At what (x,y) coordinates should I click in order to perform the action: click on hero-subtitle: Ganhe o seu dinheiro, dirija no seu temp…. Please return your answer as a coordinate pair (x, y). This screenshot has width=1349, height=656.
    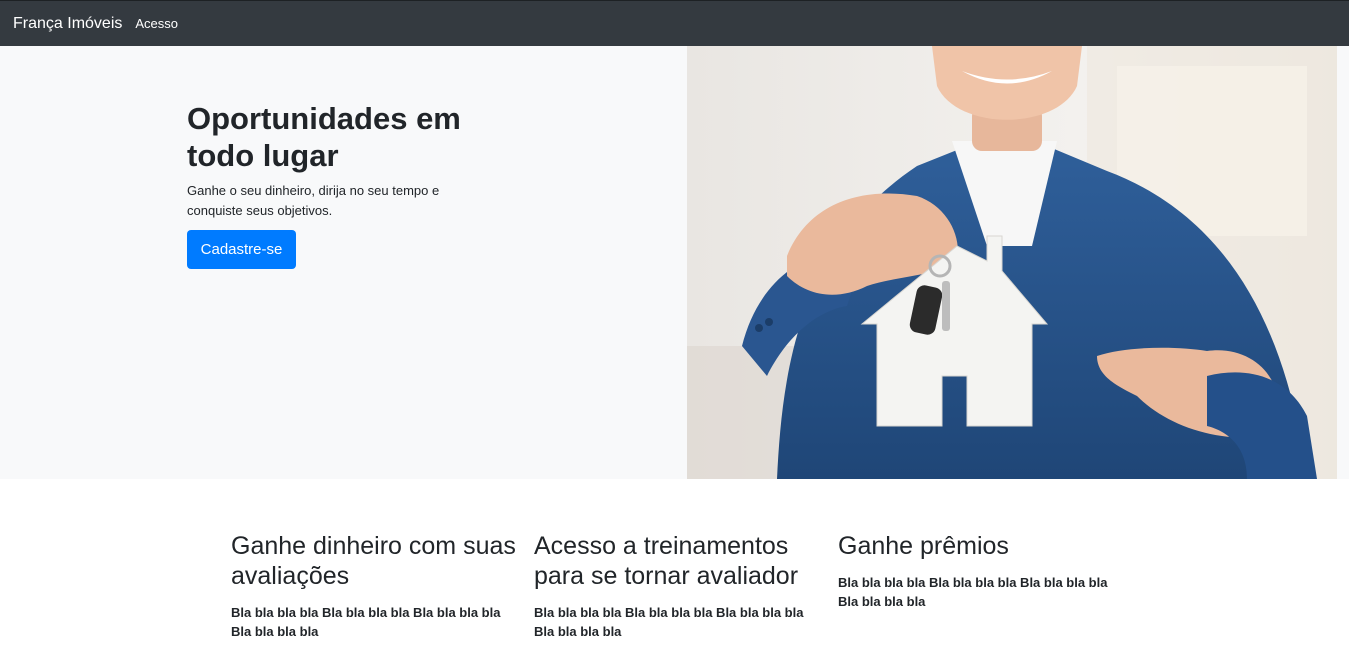
    Looking at the image, I should click on (313, 200).